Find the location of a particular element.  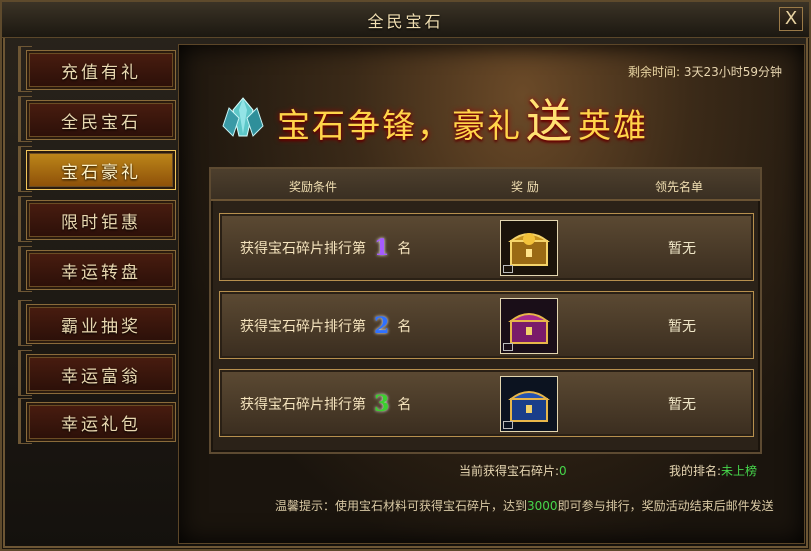

close-button: X is located at coordinates (791, 19).